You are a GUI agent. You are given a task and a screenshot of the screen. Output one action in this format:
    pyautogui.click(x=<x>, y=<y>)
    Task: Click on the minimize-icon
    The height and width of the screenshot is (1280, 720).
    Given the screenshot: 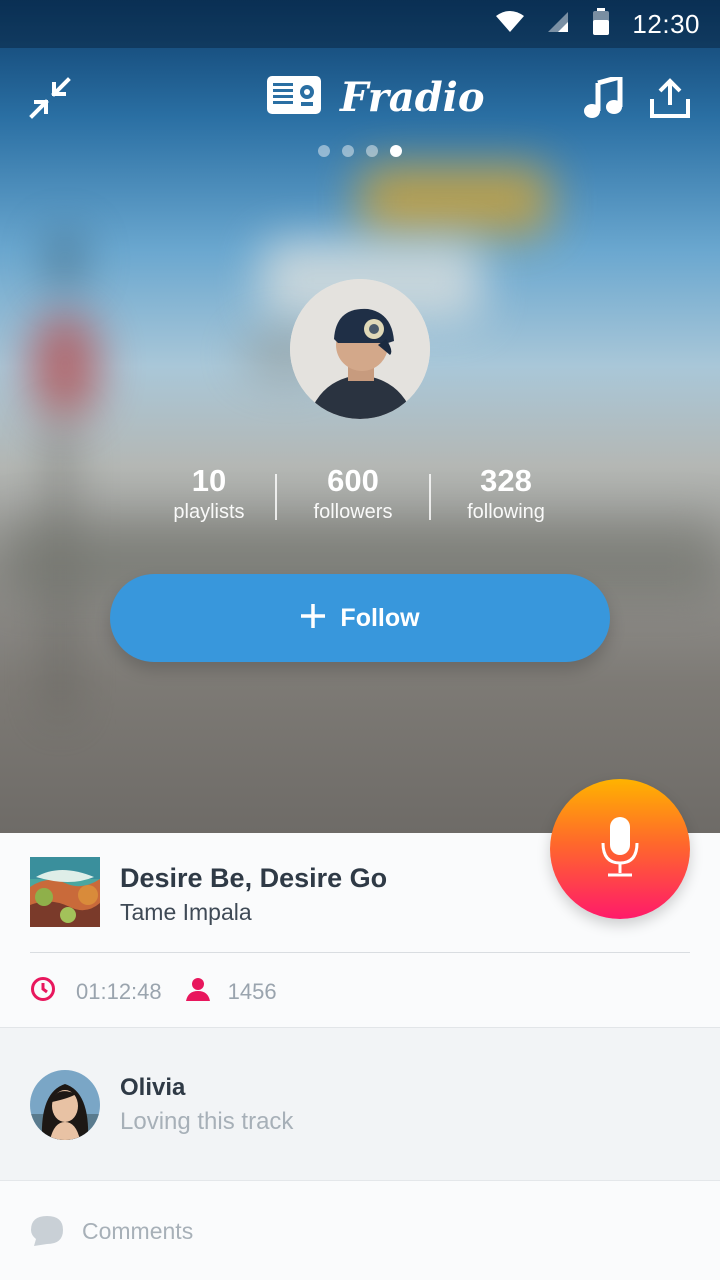 What is the action you would take?
    pyautogui.click(x=50, y=98)
    